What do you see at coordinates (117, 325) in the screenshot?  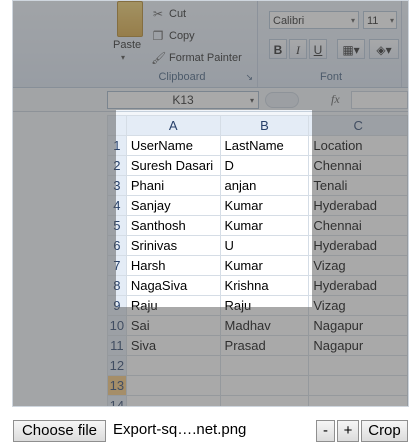 I see `row-header: 10` at bounding box center [117, 325].